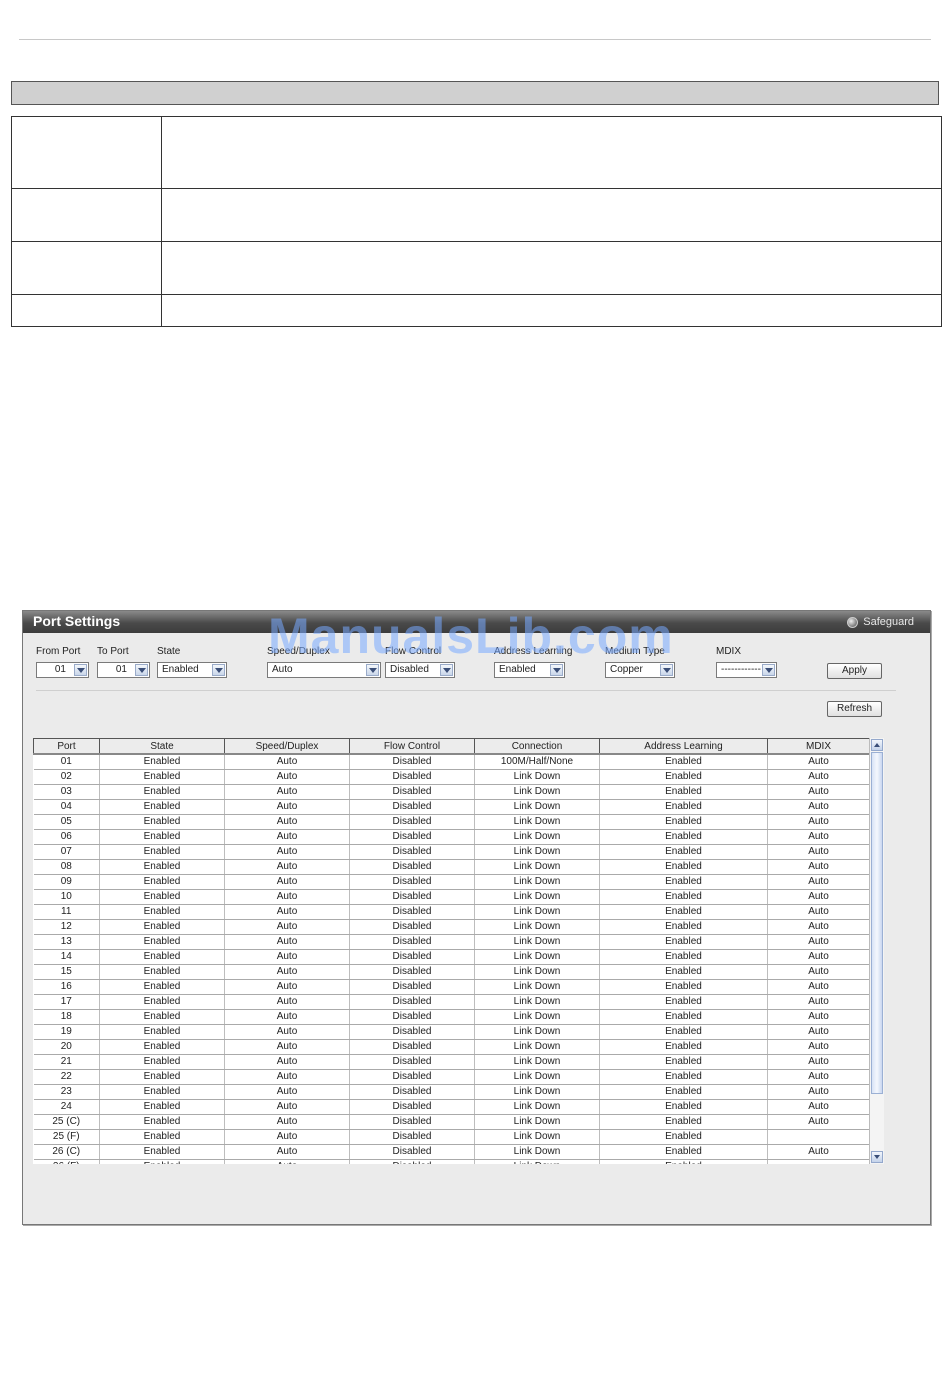 The height and width of the screenshot is (1378, 950). What do you see at coordinates (113, 651) in the screenshot?
I see `to-port-label: To Port` at bounding box center [113, 651].